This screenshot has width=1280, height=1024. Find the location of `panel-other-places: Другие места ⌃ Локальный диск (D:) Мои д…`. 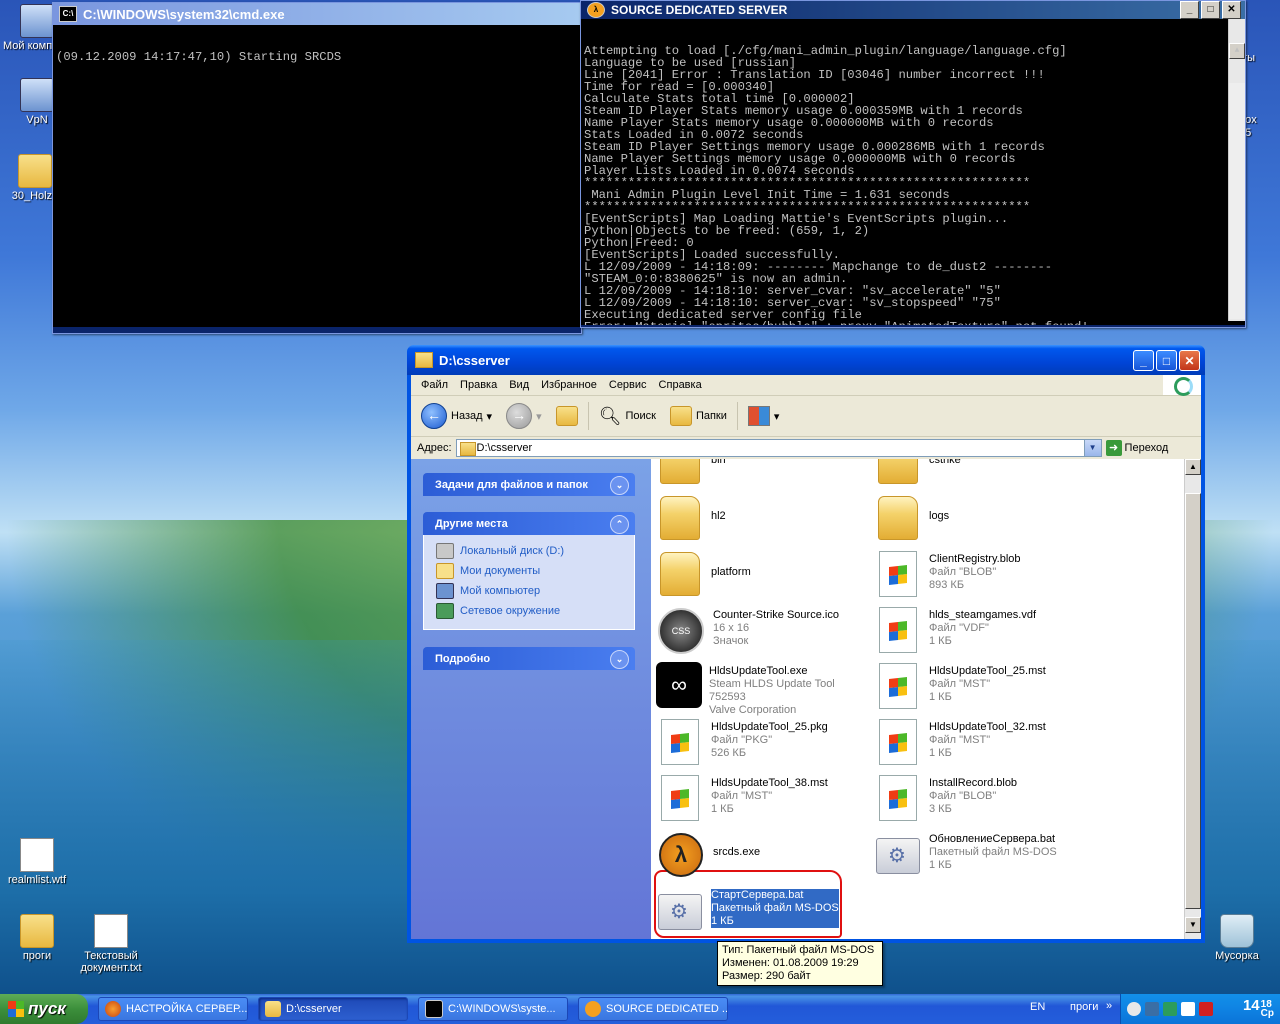

panel-other-places: Другие места ⌃ Локальный диск (D:) Мои д… is located at coordinates (529, 571).